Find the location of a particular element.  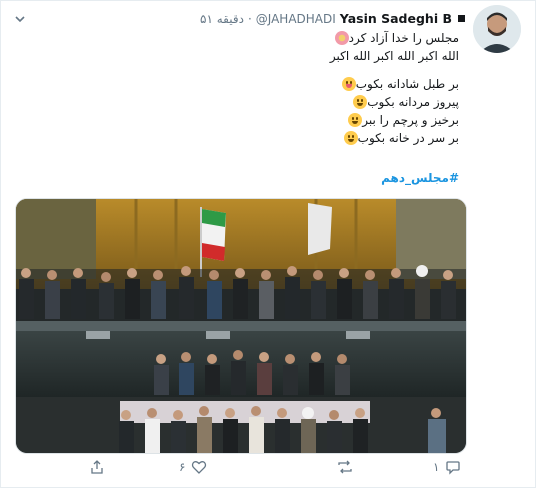

author-handle: @JAHADHADI is located at coordinates (296, 19).